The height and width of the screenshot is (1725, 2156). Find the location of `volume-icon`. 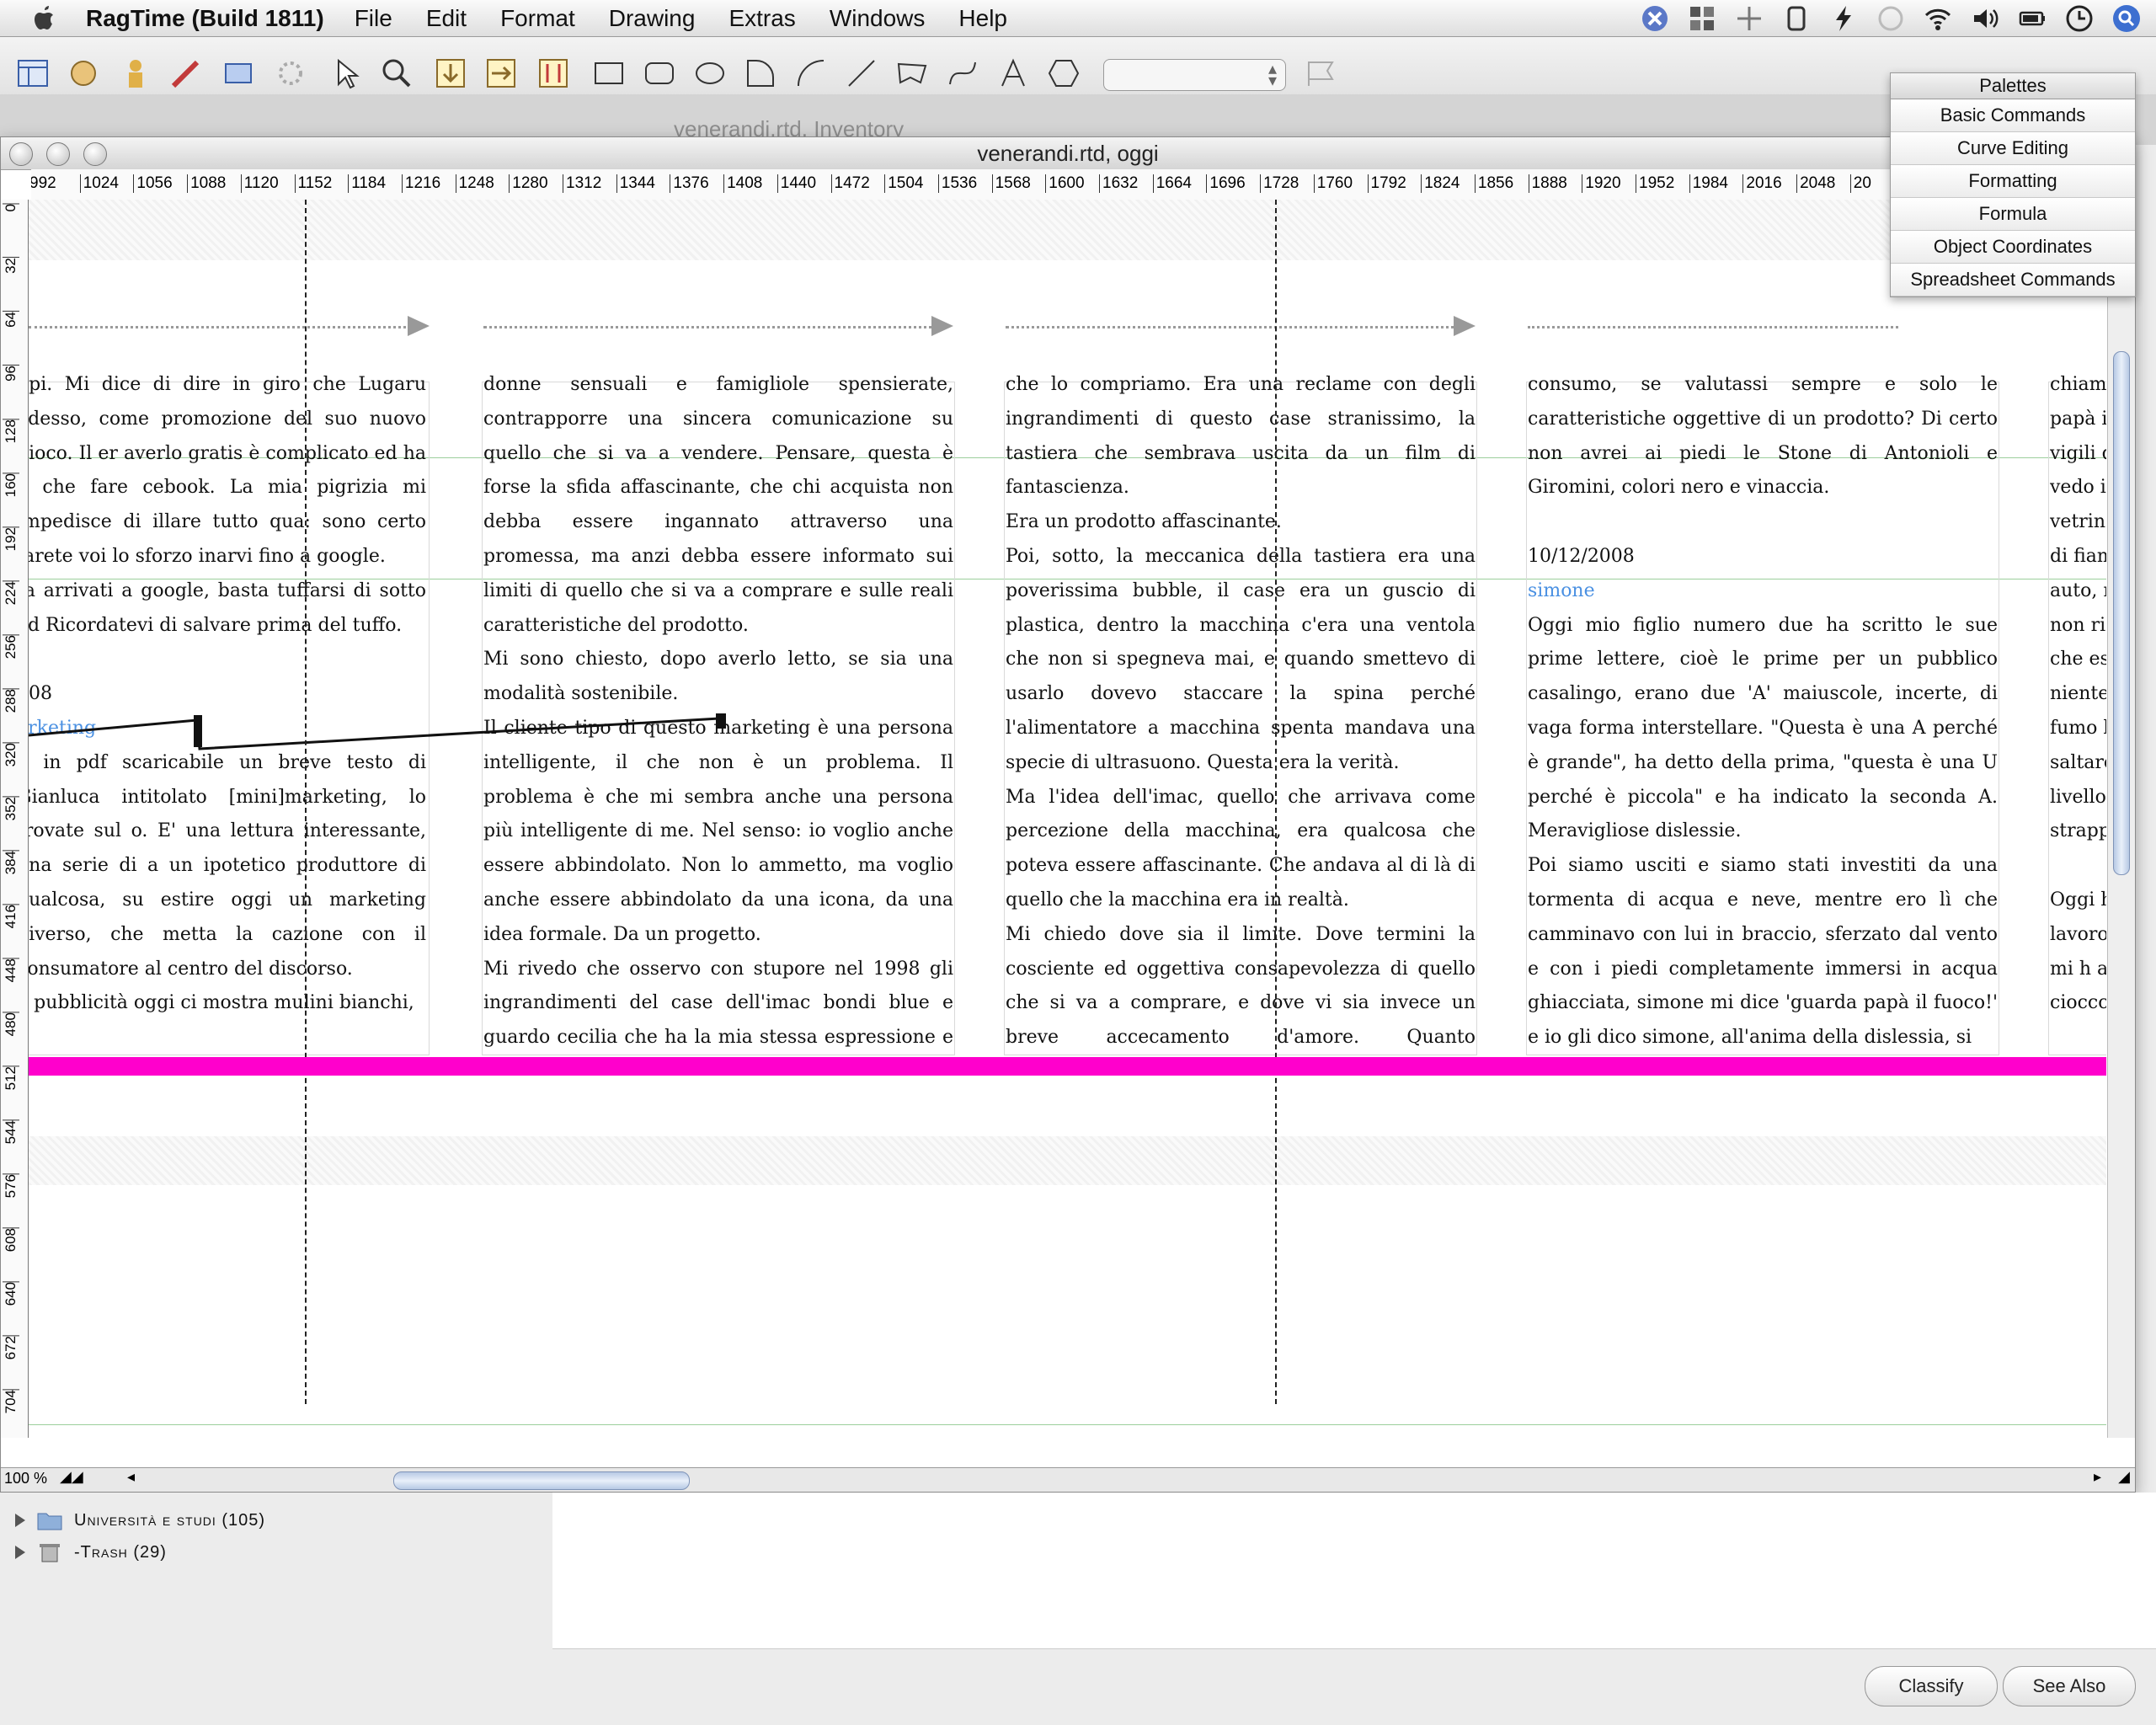

volume-icon is located at coordinates (1985, 18).